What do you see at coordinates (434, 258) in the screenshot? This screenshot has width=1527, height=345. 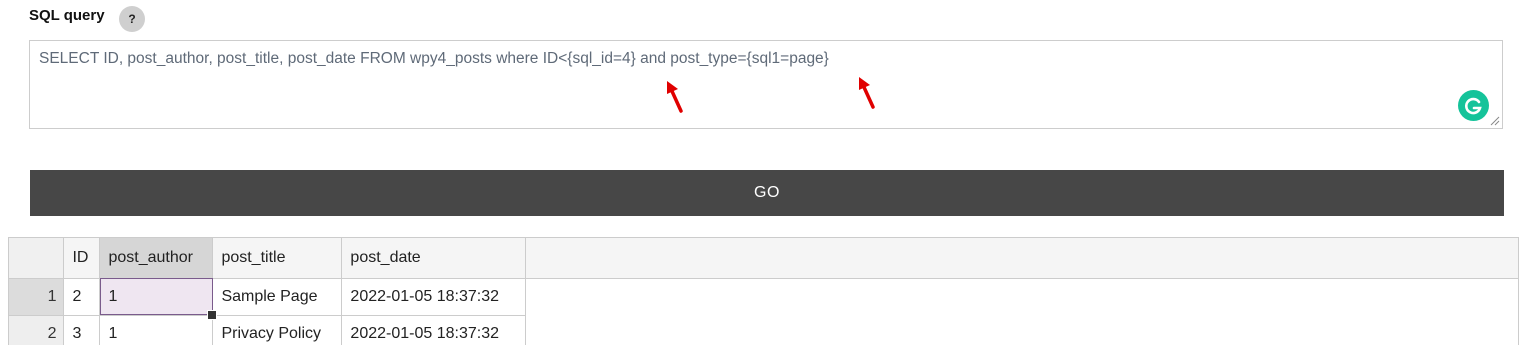 I see `column-header-post-date: post_date` at bounding box center [434, 258].